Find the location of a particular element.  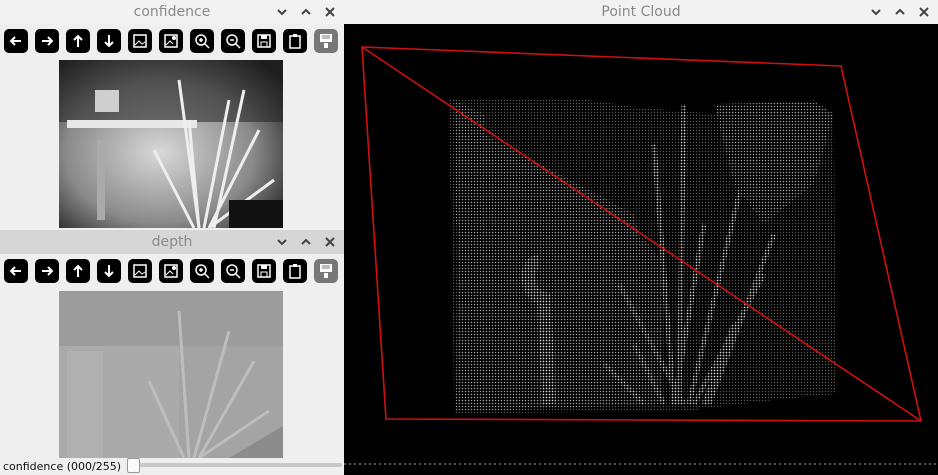

pointcloud-title: Point Cloud is located at coordinates (641, 12).